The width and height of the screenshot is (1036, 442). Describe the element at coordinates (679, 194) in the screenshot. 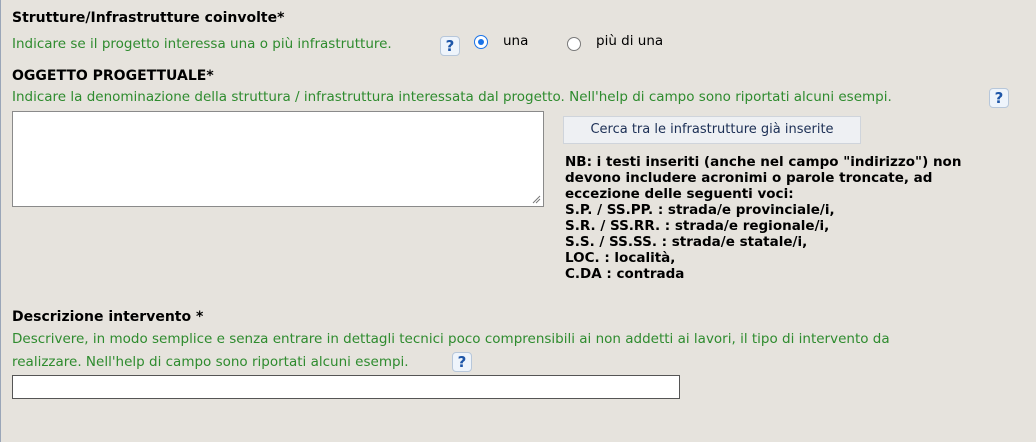

I see `nb-note-line: eccezione delle seguenti voci:` at that location.